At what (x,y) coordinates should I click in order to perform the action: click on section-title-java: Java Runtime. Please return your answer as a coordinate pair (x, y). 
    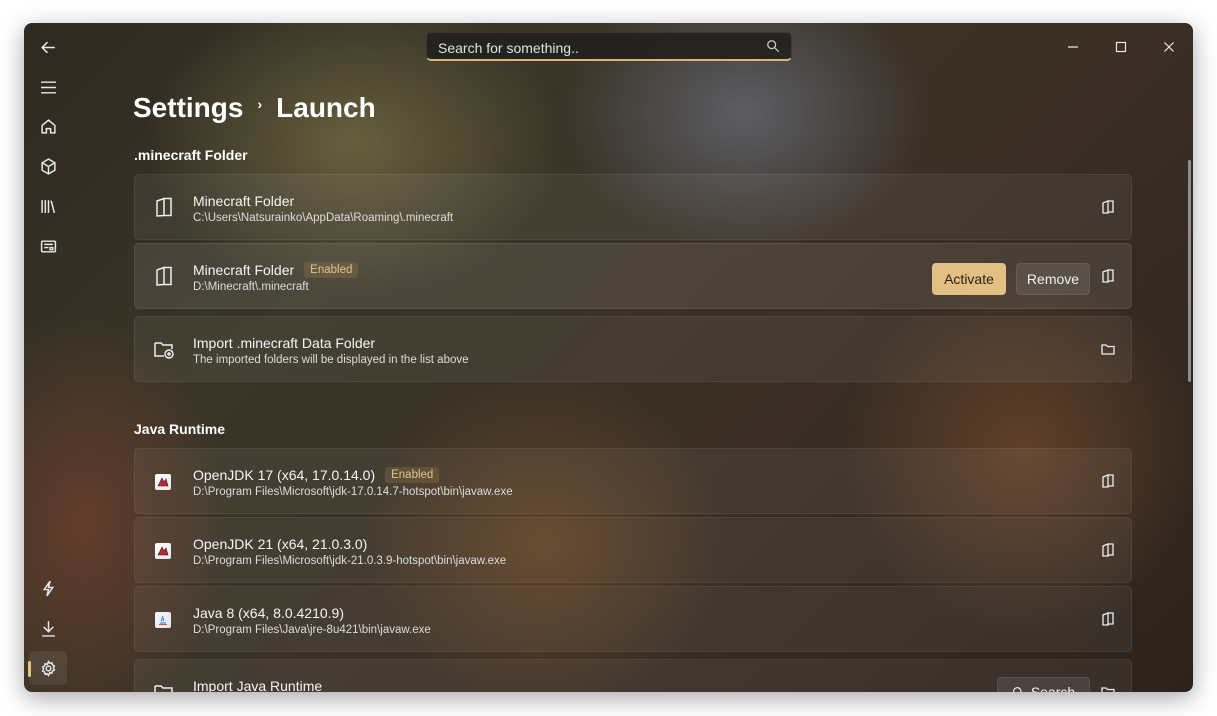
    Looking at the image, I should click on (180, 429).